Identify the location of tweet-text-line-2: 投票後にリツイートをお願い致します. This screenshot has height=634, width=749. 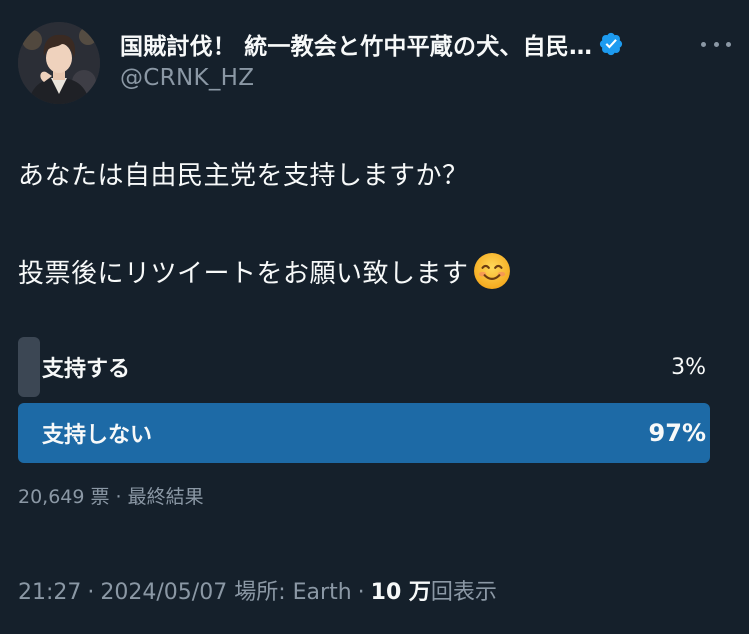
(264, 271).